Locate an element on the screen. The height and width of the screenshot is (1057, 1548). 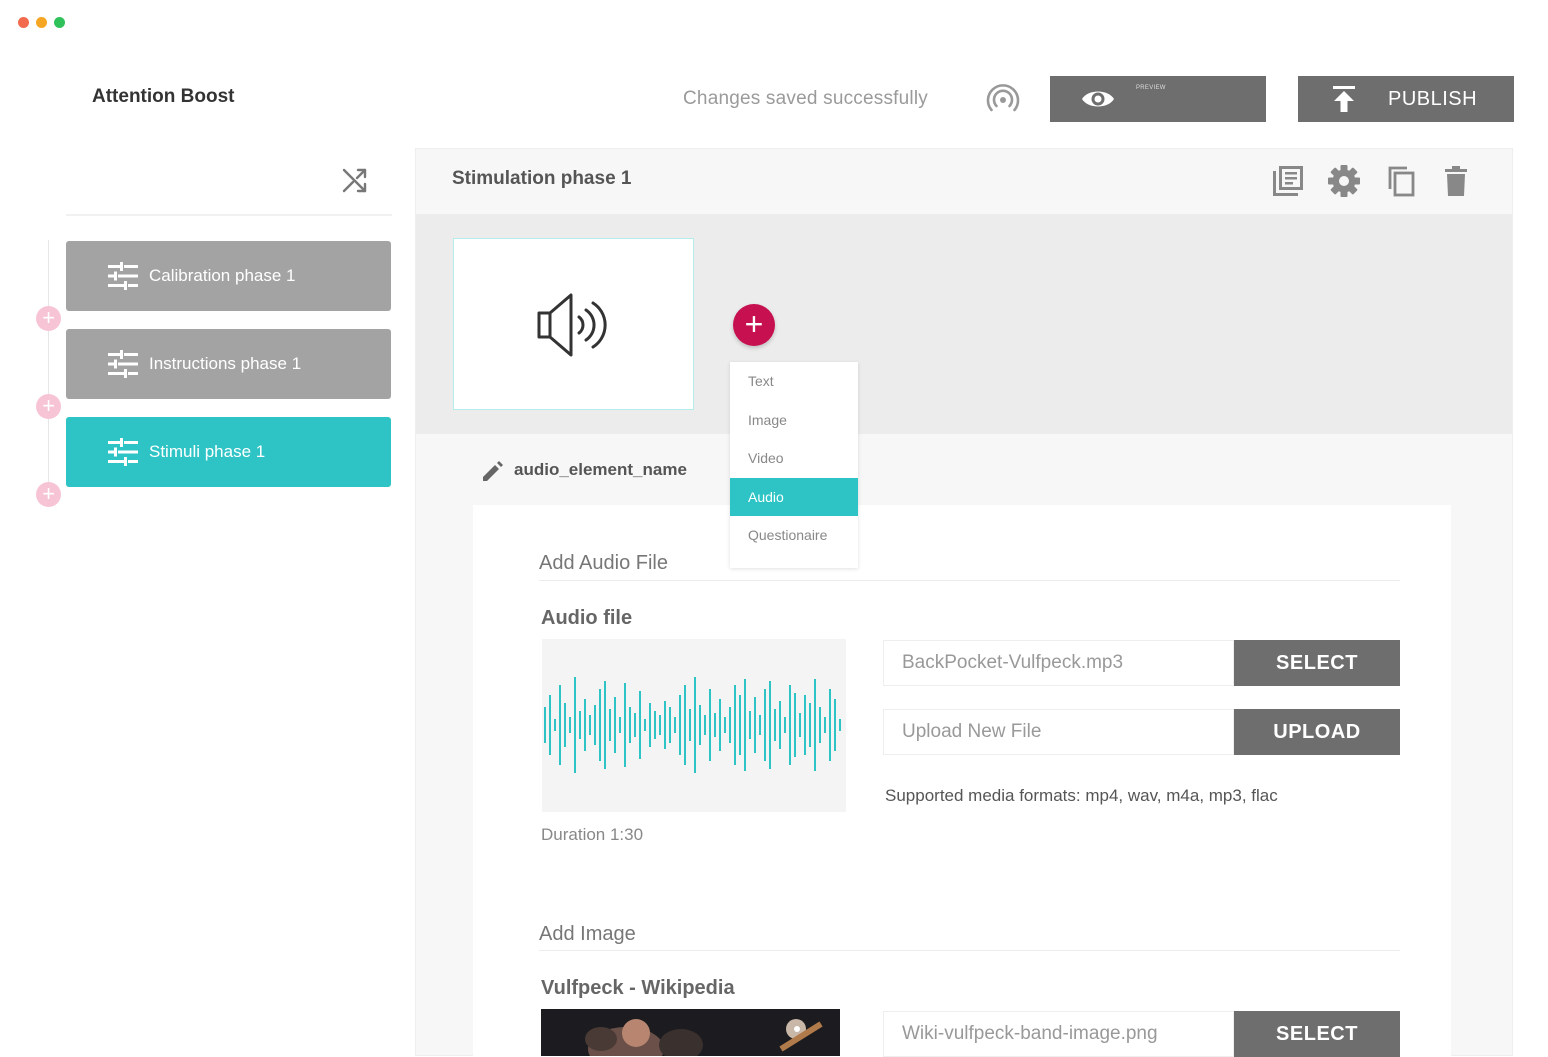
close-window-dot is located at coordinates (23, 22).